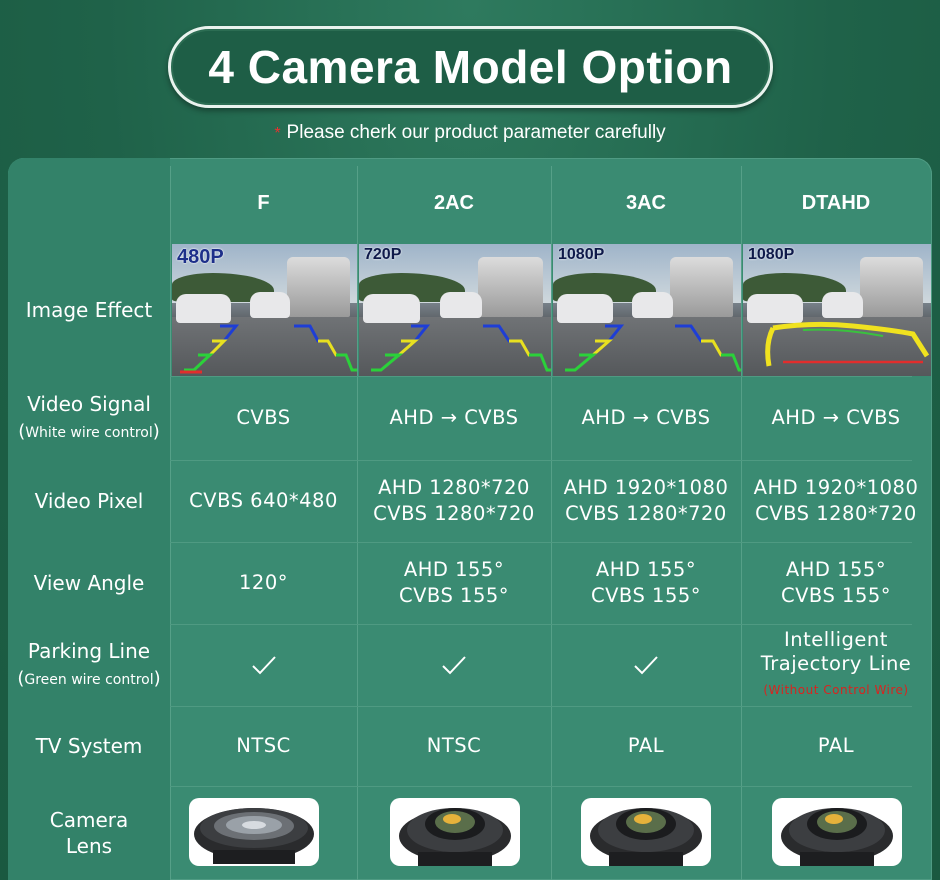 The image size is (940, 880). I want to click on tv-system-f: NTSC, so click(263, 745).